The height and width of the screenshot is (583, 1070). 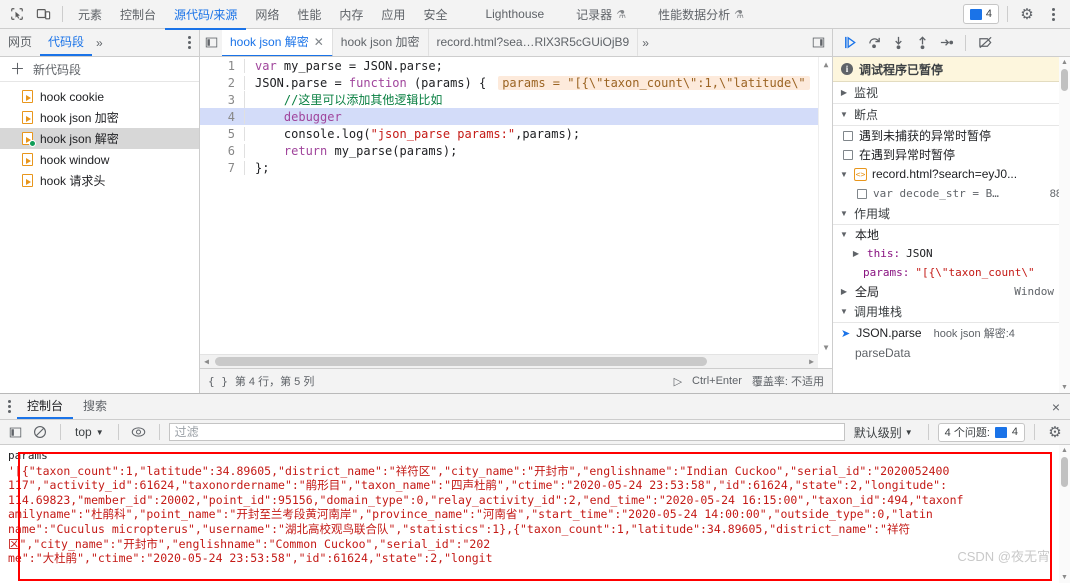 I want to click on callstack-section-header: ▼ 调用堆栈, so click(x=951, y=312).